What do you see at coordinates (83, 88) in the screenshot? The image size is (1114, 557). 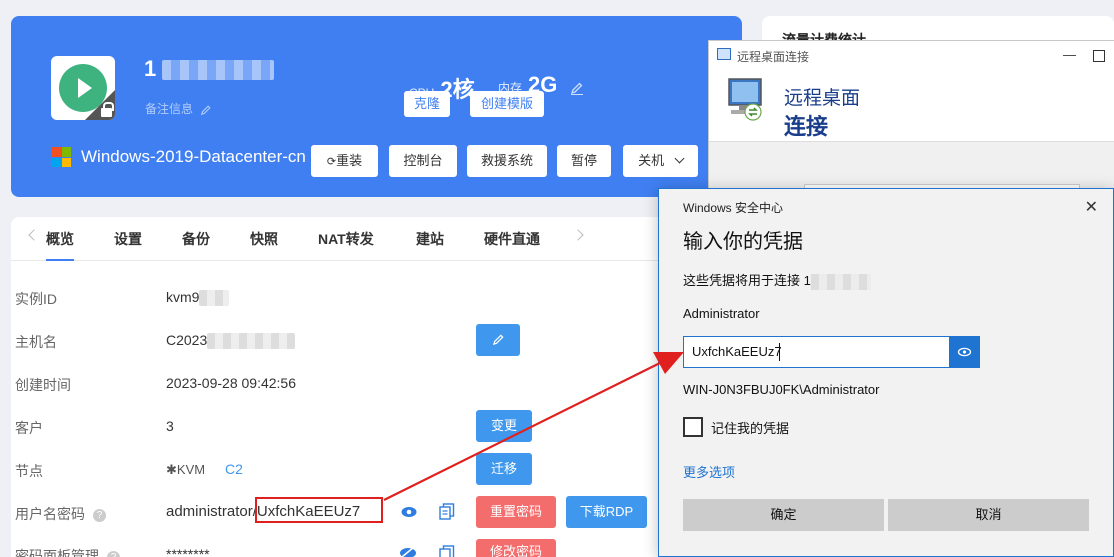 I see `instance-thumbnail` at bounding box center [83, 88].